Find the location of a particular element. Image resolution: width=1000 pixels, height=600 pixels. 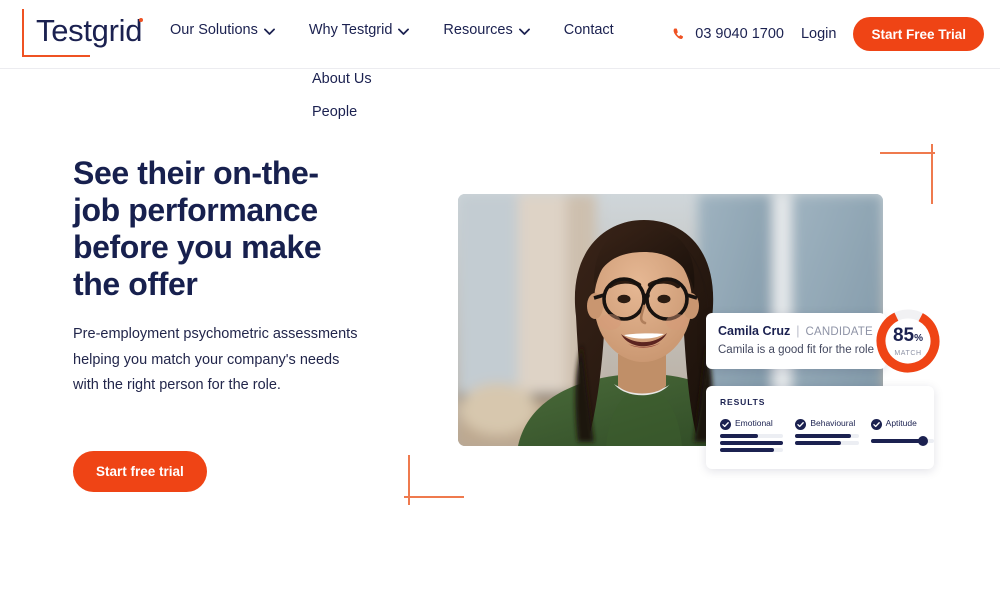

aptitude-slider is located at coordinates (902, 440).